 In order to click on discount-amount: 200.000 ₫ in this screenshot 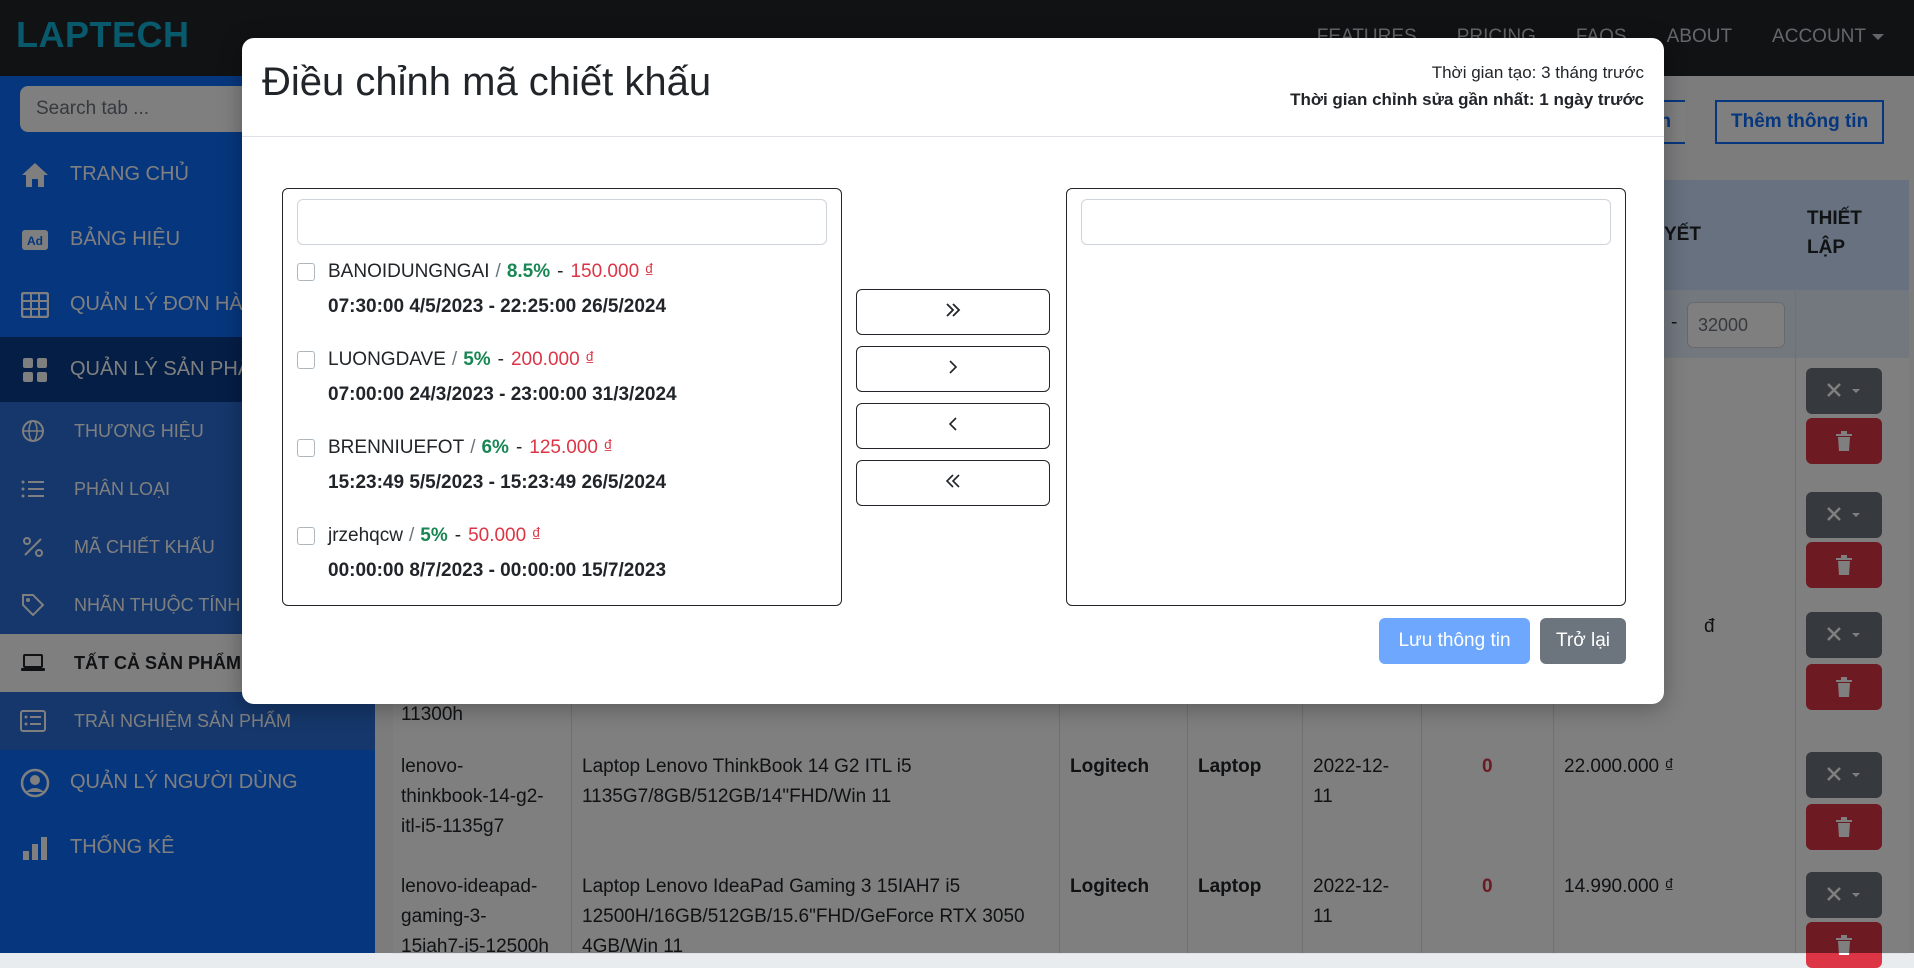, I will do `click(552, 359)`.